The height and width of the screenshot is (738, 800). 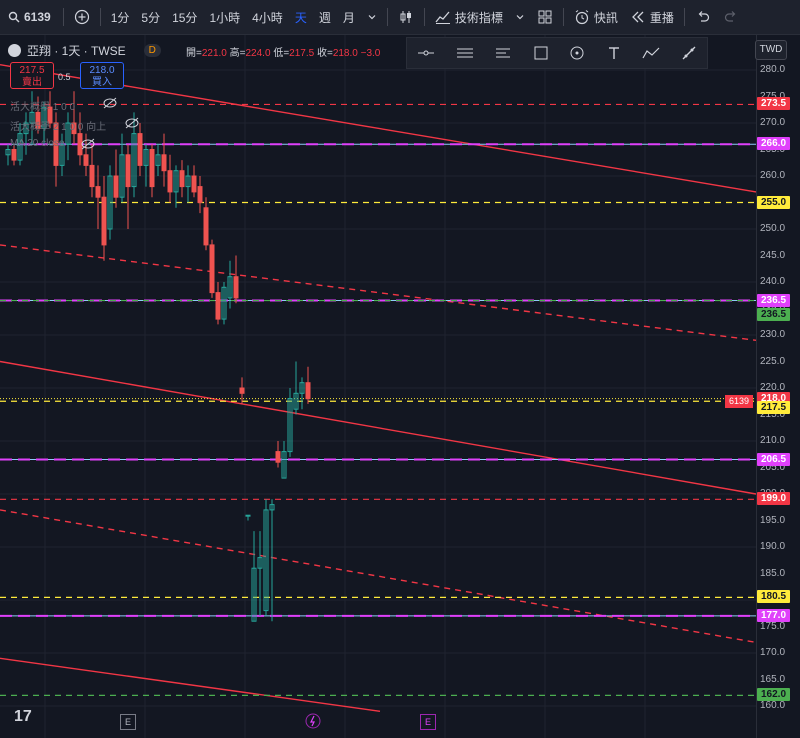 What do you see at coordinates (773, 546) in the screenshot?
I see `price-tick: 190.0` at bounding box center [773, 546].